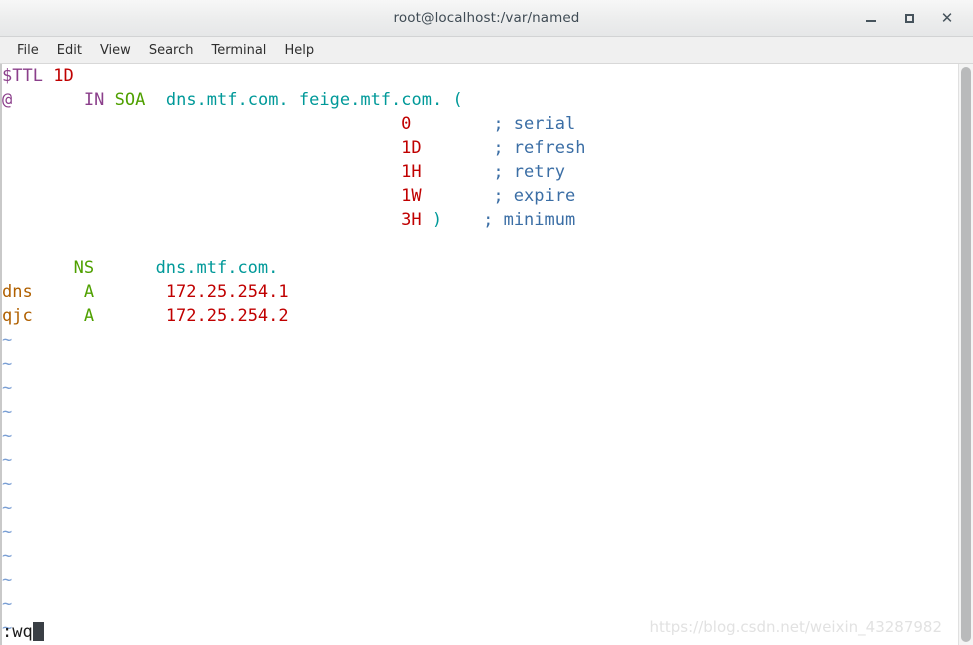 The width and height of the screenshot is (973, 645). I want to click on soa-retry-comment: ; retry, so click(529, 172).